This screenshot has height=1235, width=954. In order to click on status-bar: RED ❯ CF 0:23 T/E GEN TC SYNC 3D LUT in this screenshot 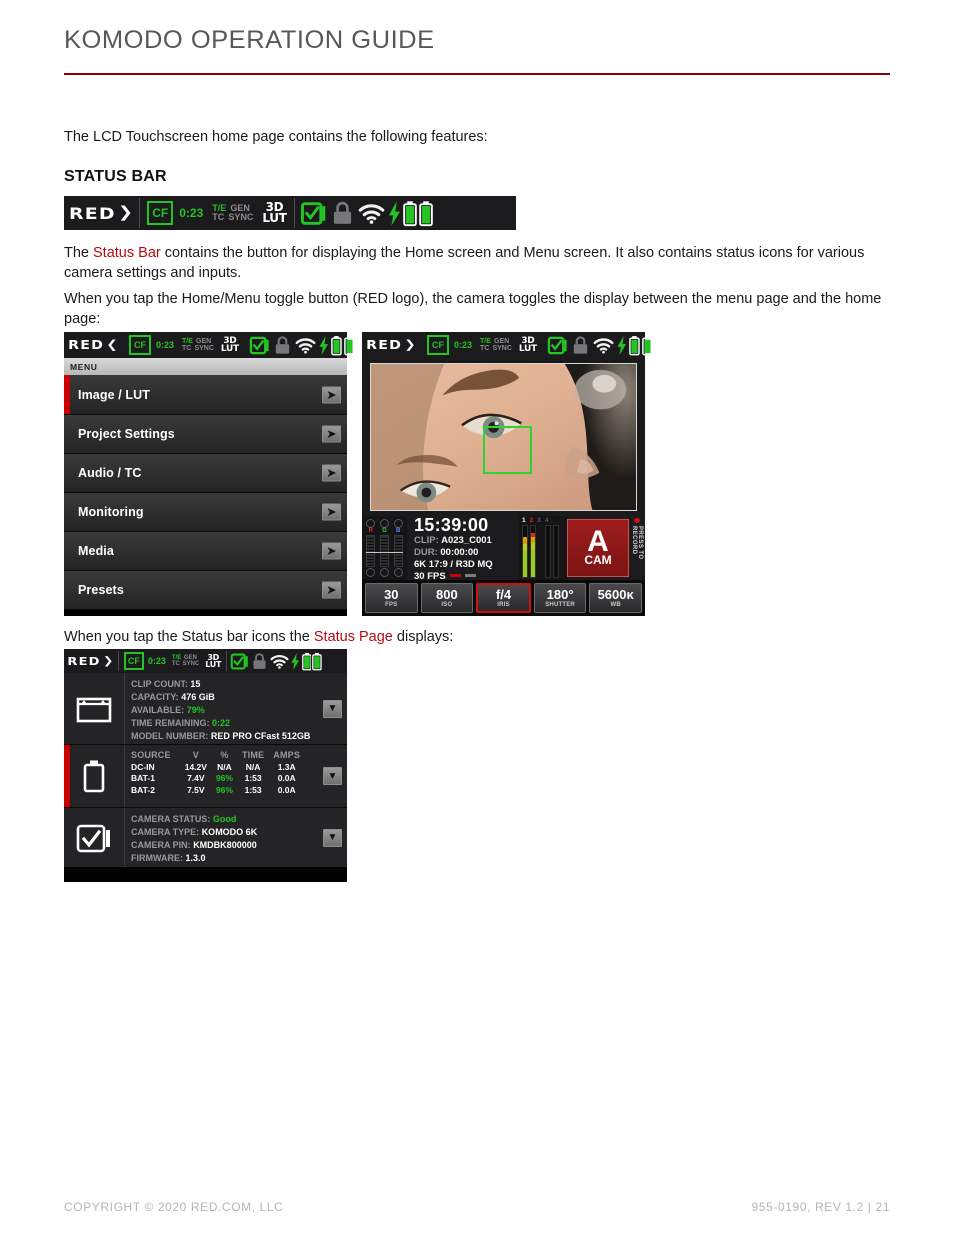, I will do `click(290, 213)`.